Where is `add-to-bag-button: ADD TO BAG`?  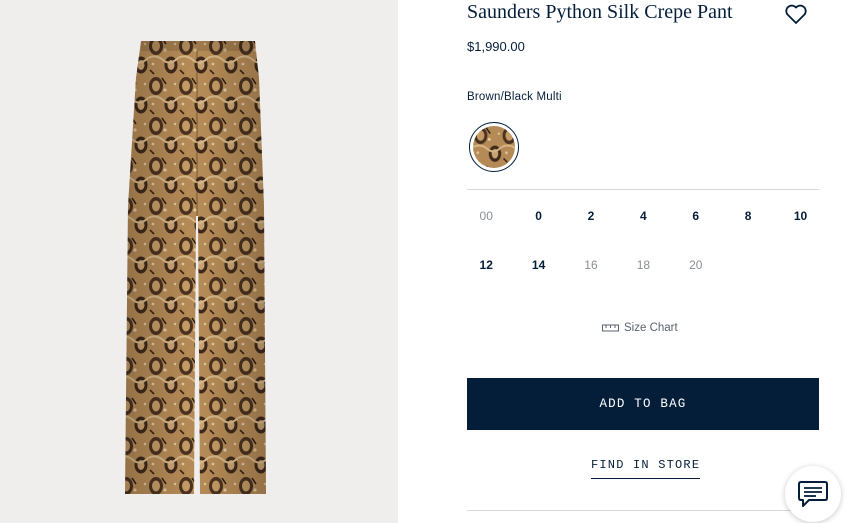 add-to-bag-button: ADD TO BAG is located at coordinates (643, 404).